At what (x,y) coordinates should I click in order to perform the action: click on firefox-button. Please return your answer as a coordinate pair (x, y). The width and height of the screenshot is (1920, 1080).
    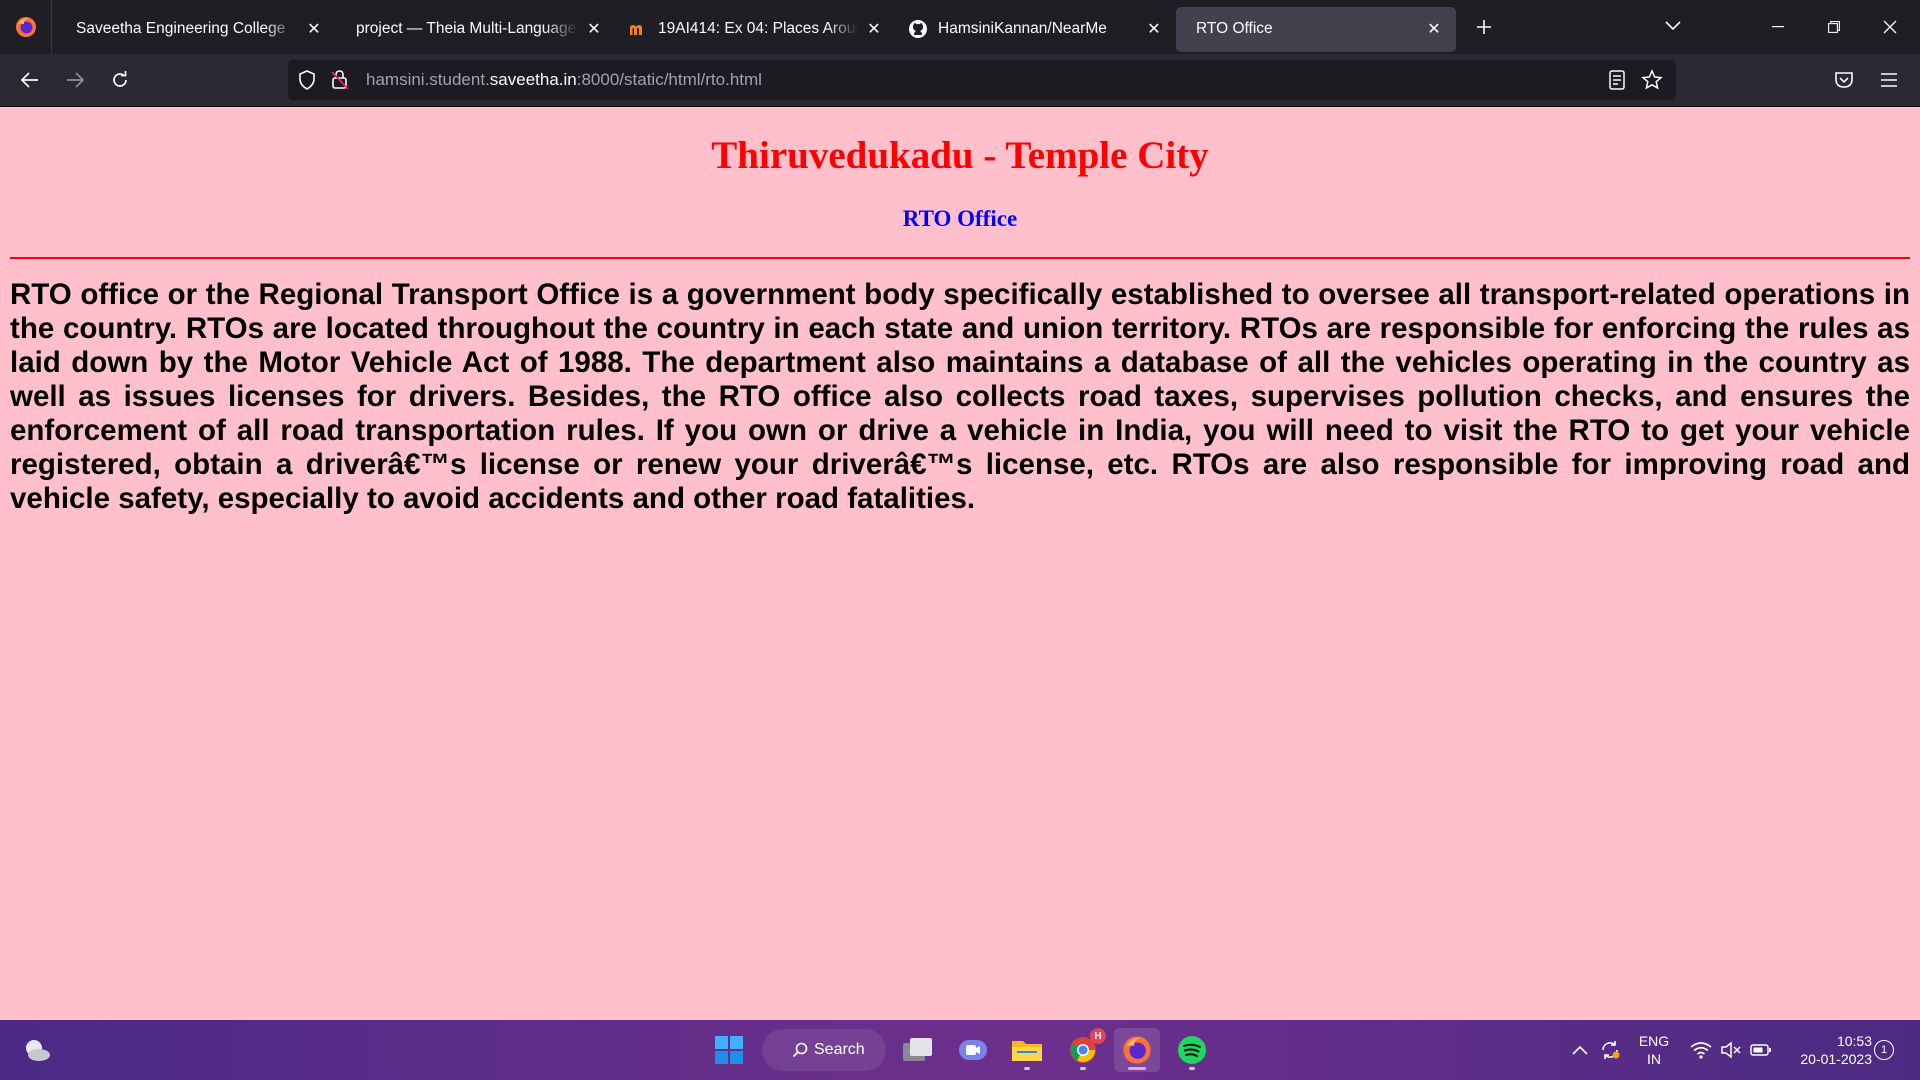
    Looking at the image, I should click on (1137, 1050).